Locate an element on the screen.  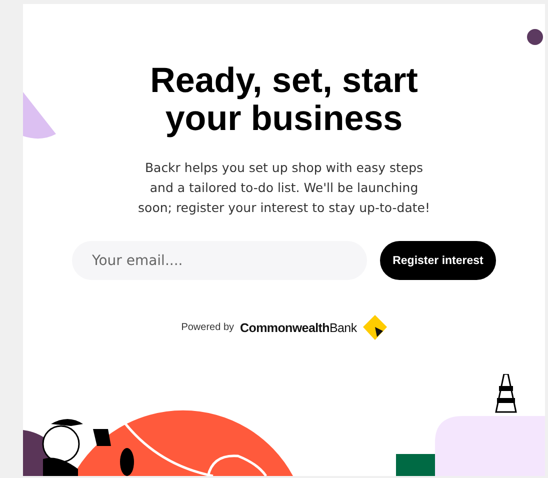
page-heading: Ready, set, start your business is located at coordinates (284, 100).